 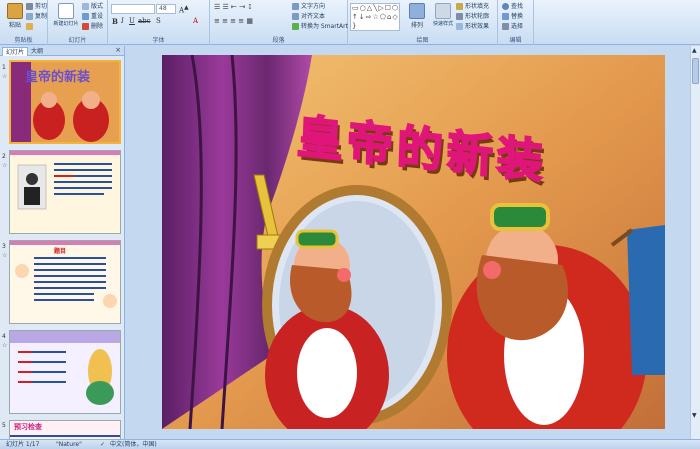 What do you see at coordinates (375, 17) in the screenshot?
I see `shapes-gallery: ▭○△╲▷☐⬡⌒↑↓⇨☆⬠⌂◇{ }` at bounding box center [375, 17].